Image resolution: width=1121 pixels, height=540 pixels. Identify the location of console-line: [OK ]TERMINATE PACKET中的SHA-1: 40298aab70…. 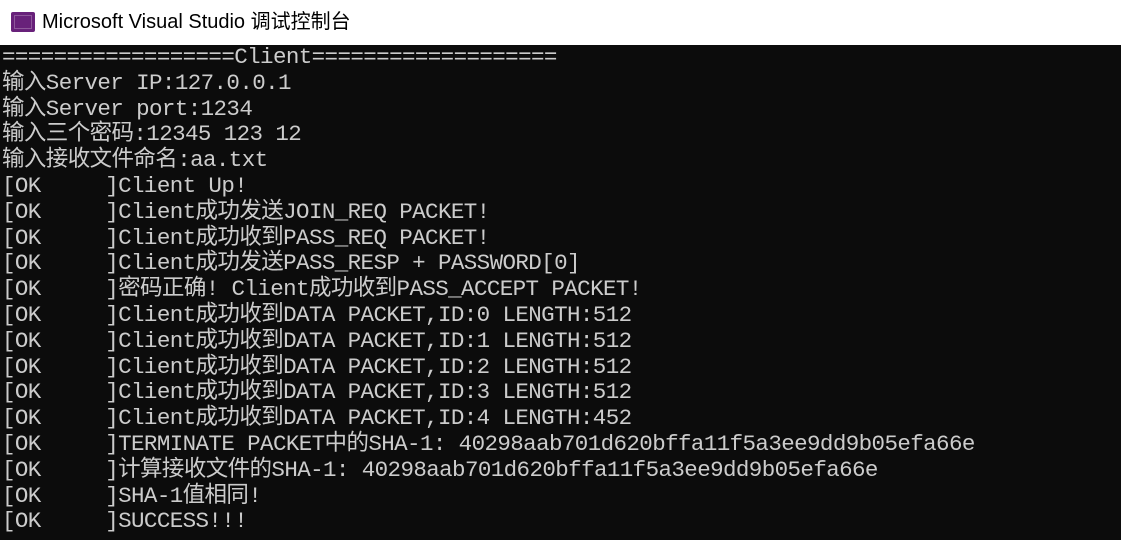
(488, 443).